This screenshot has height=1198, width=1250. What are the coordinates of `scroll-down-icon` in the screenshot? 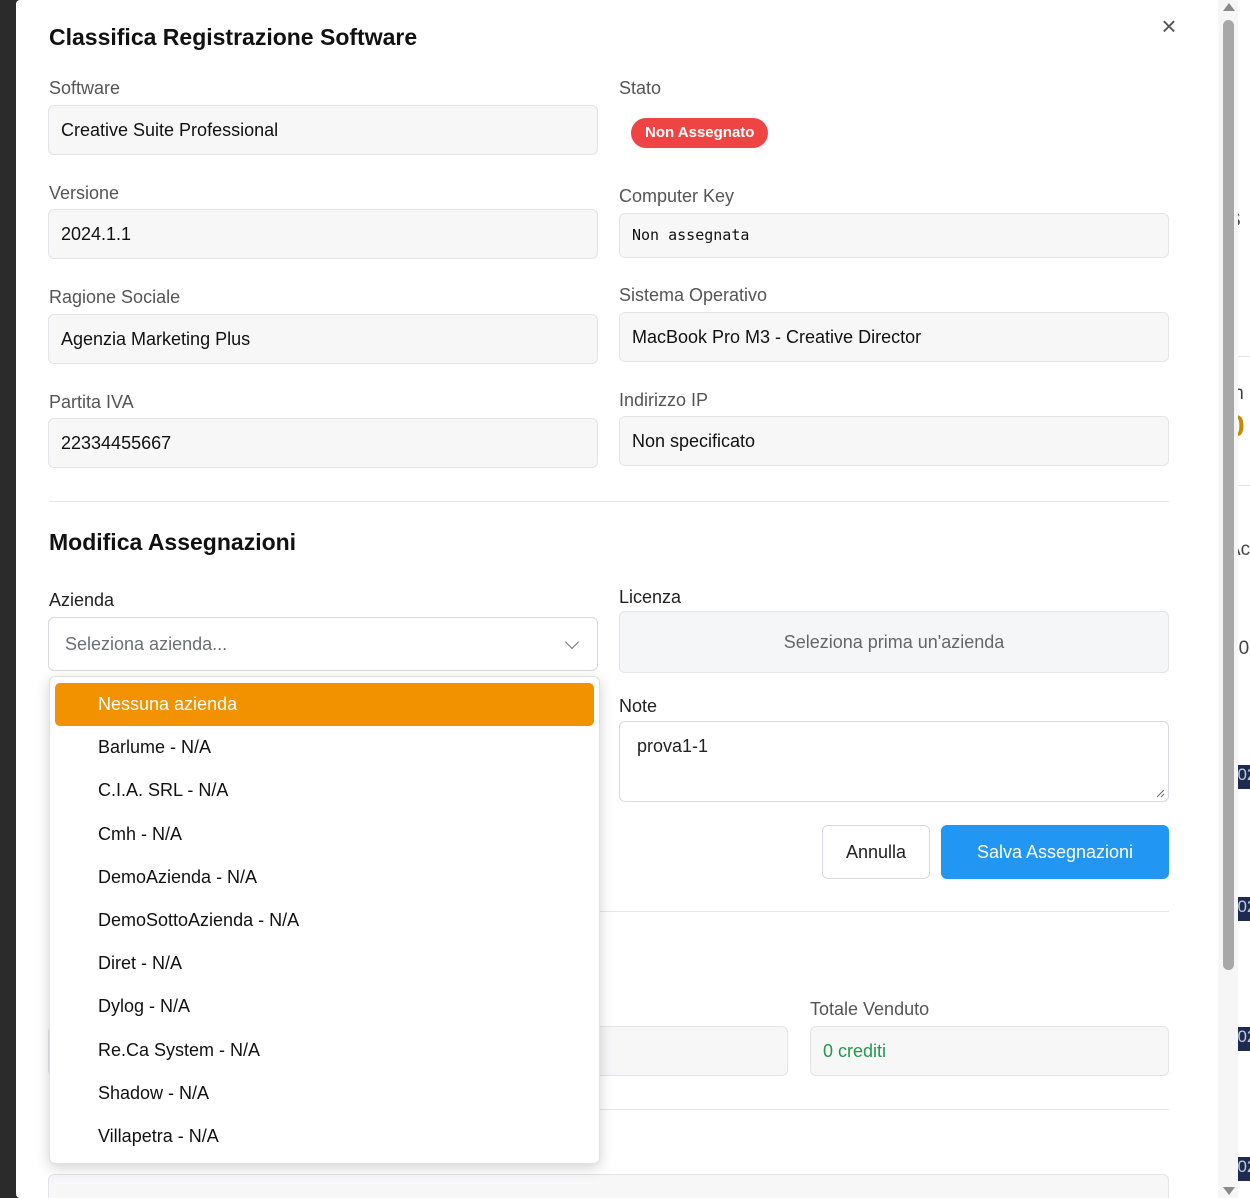 It's located at (1229, 1191).